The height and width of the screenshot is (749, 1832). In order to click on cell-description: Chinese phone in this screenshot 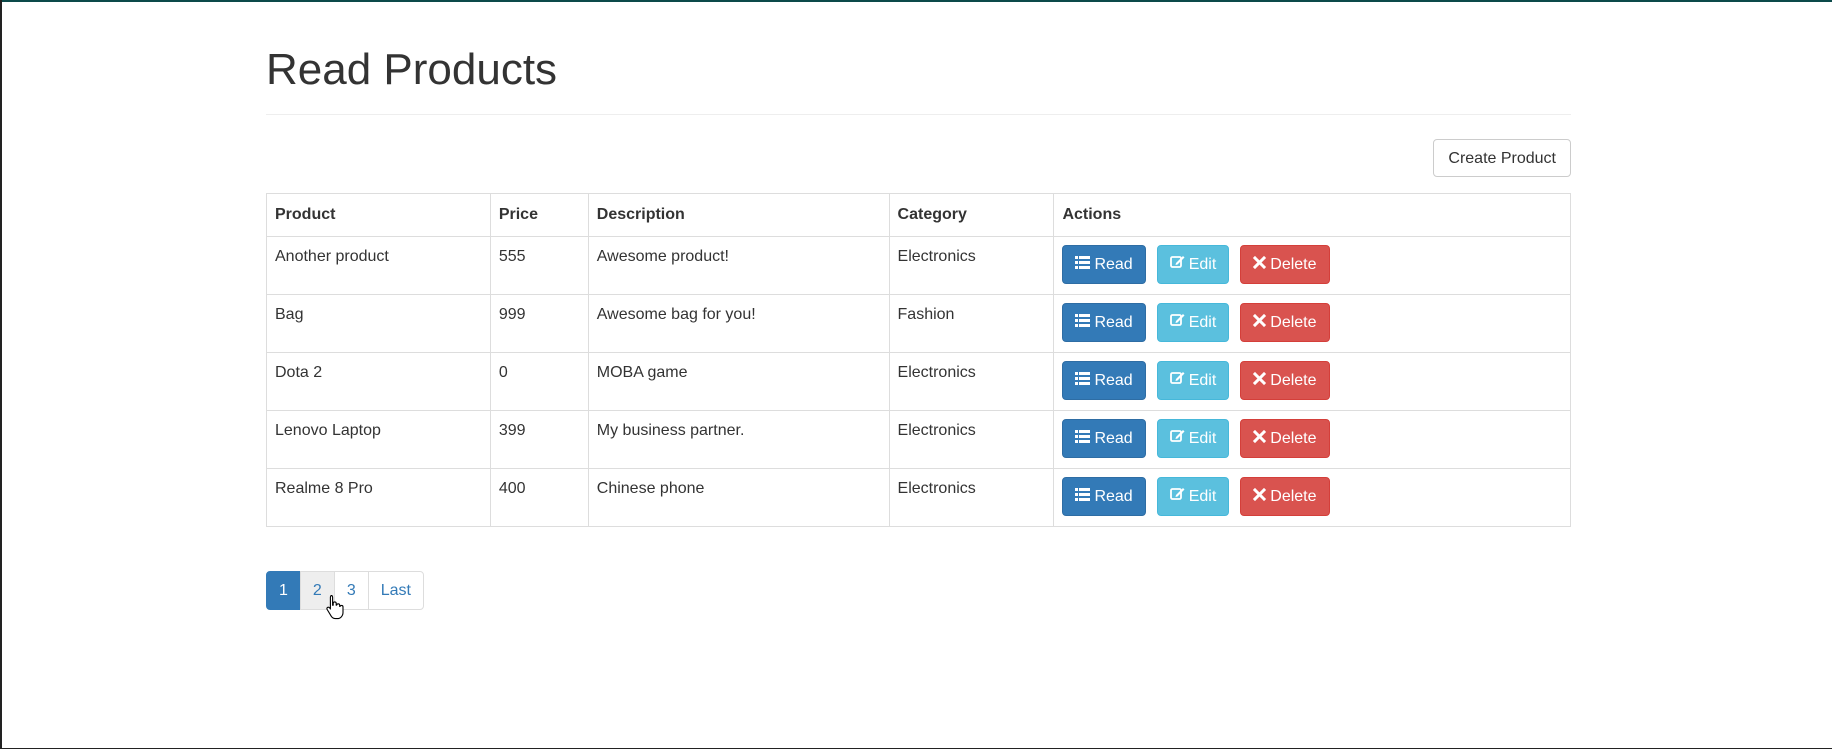, I will do `click(738, 497)`.